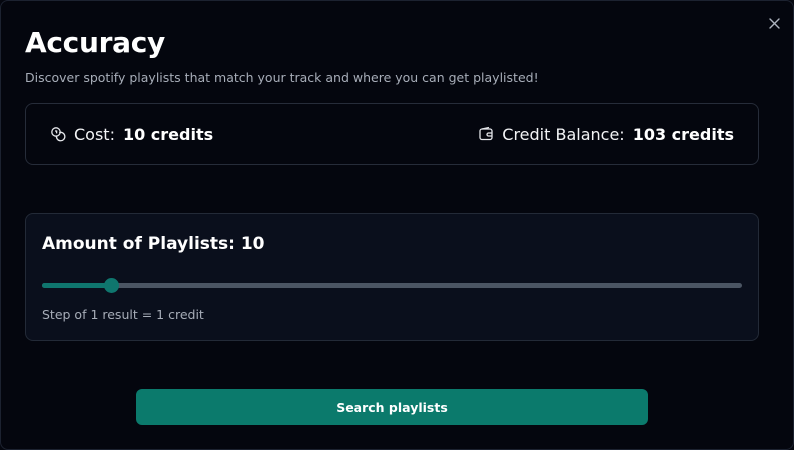  Describe the element at coordinates (392, 407) in the screenshot. I see `search-playlists-button: Search playlists` at that location.